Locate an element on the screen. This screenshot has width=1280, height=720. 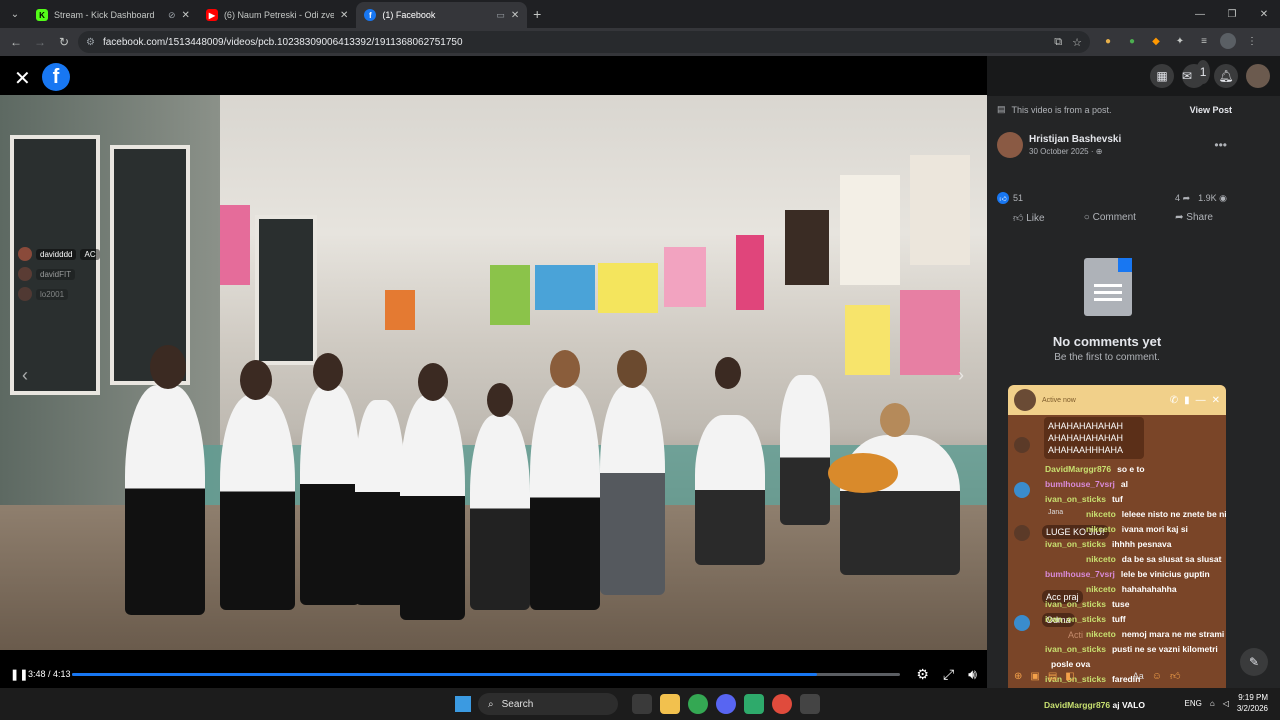
view-post-link: View Post is located at coordinates (1211, 110).